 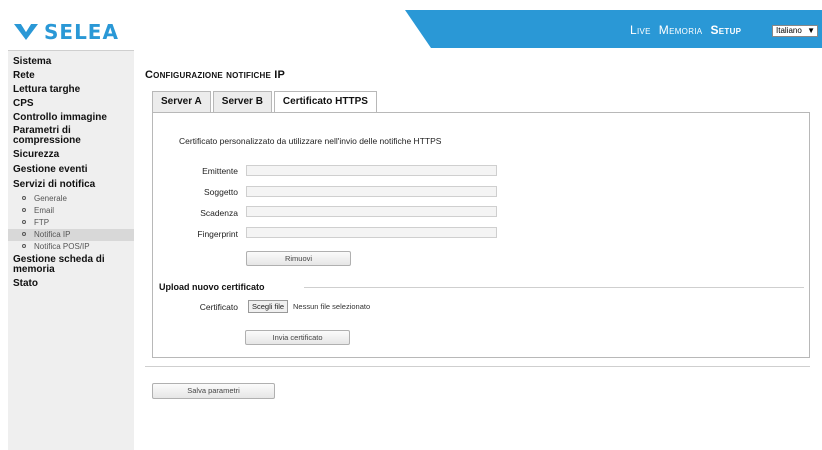 What do you see at coordinates (640, 30) in the screenshot?
I see `topnav-live: Live` at bounding box center [640, 30].